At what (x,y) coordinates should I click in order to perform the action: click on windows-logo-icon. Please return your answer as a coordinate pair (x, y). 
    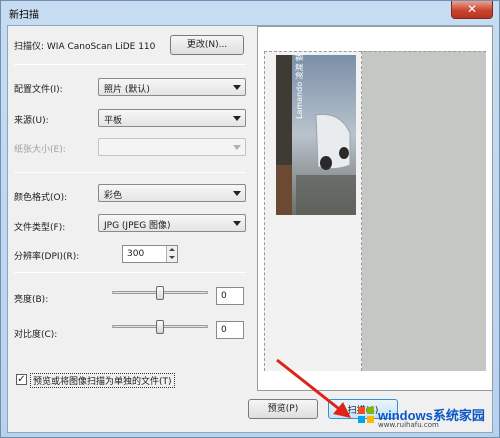
    Looking at the image, I should click on (366, 415).